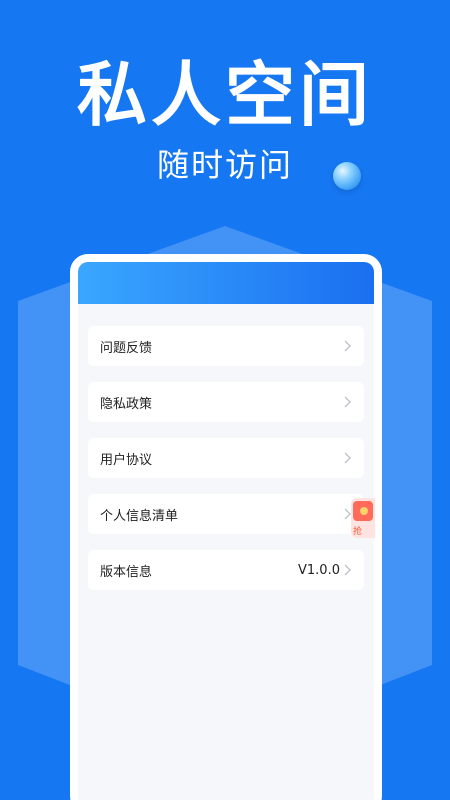  Describe the element at coordinates (226, 570) in the screenshot. I see `menu-item-version-info: 版本信息 V1.0.0` at that location.